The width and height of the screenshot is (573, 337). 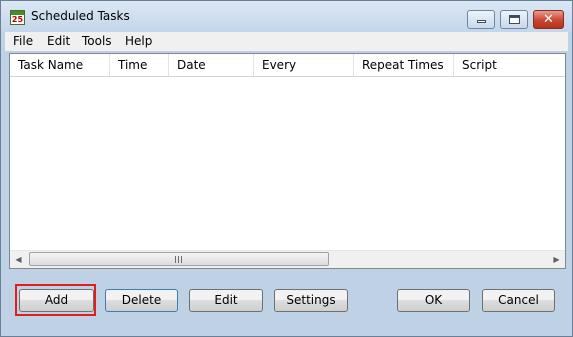 What do you see at coordinates (211, 65) in the screenshot?
I see `column-header-date: Date` at bounding box center [211, 65].